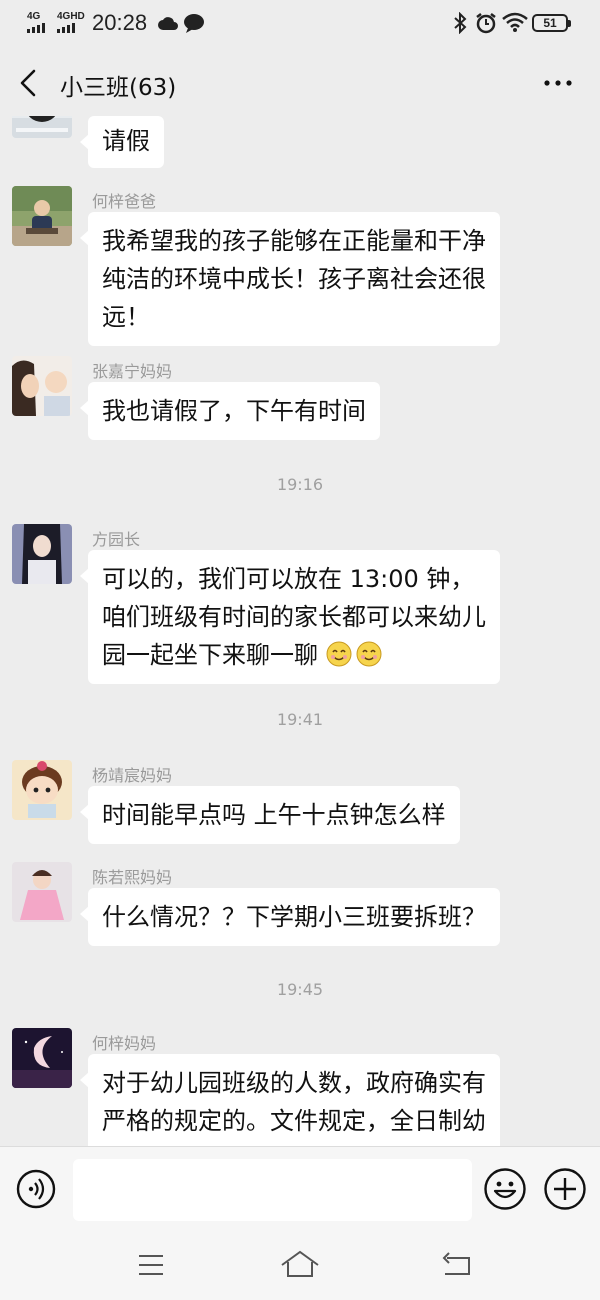 The height and width of the screenshot is (1300, 600). I want to click on sender-name: 方园长, so click(116, 539).